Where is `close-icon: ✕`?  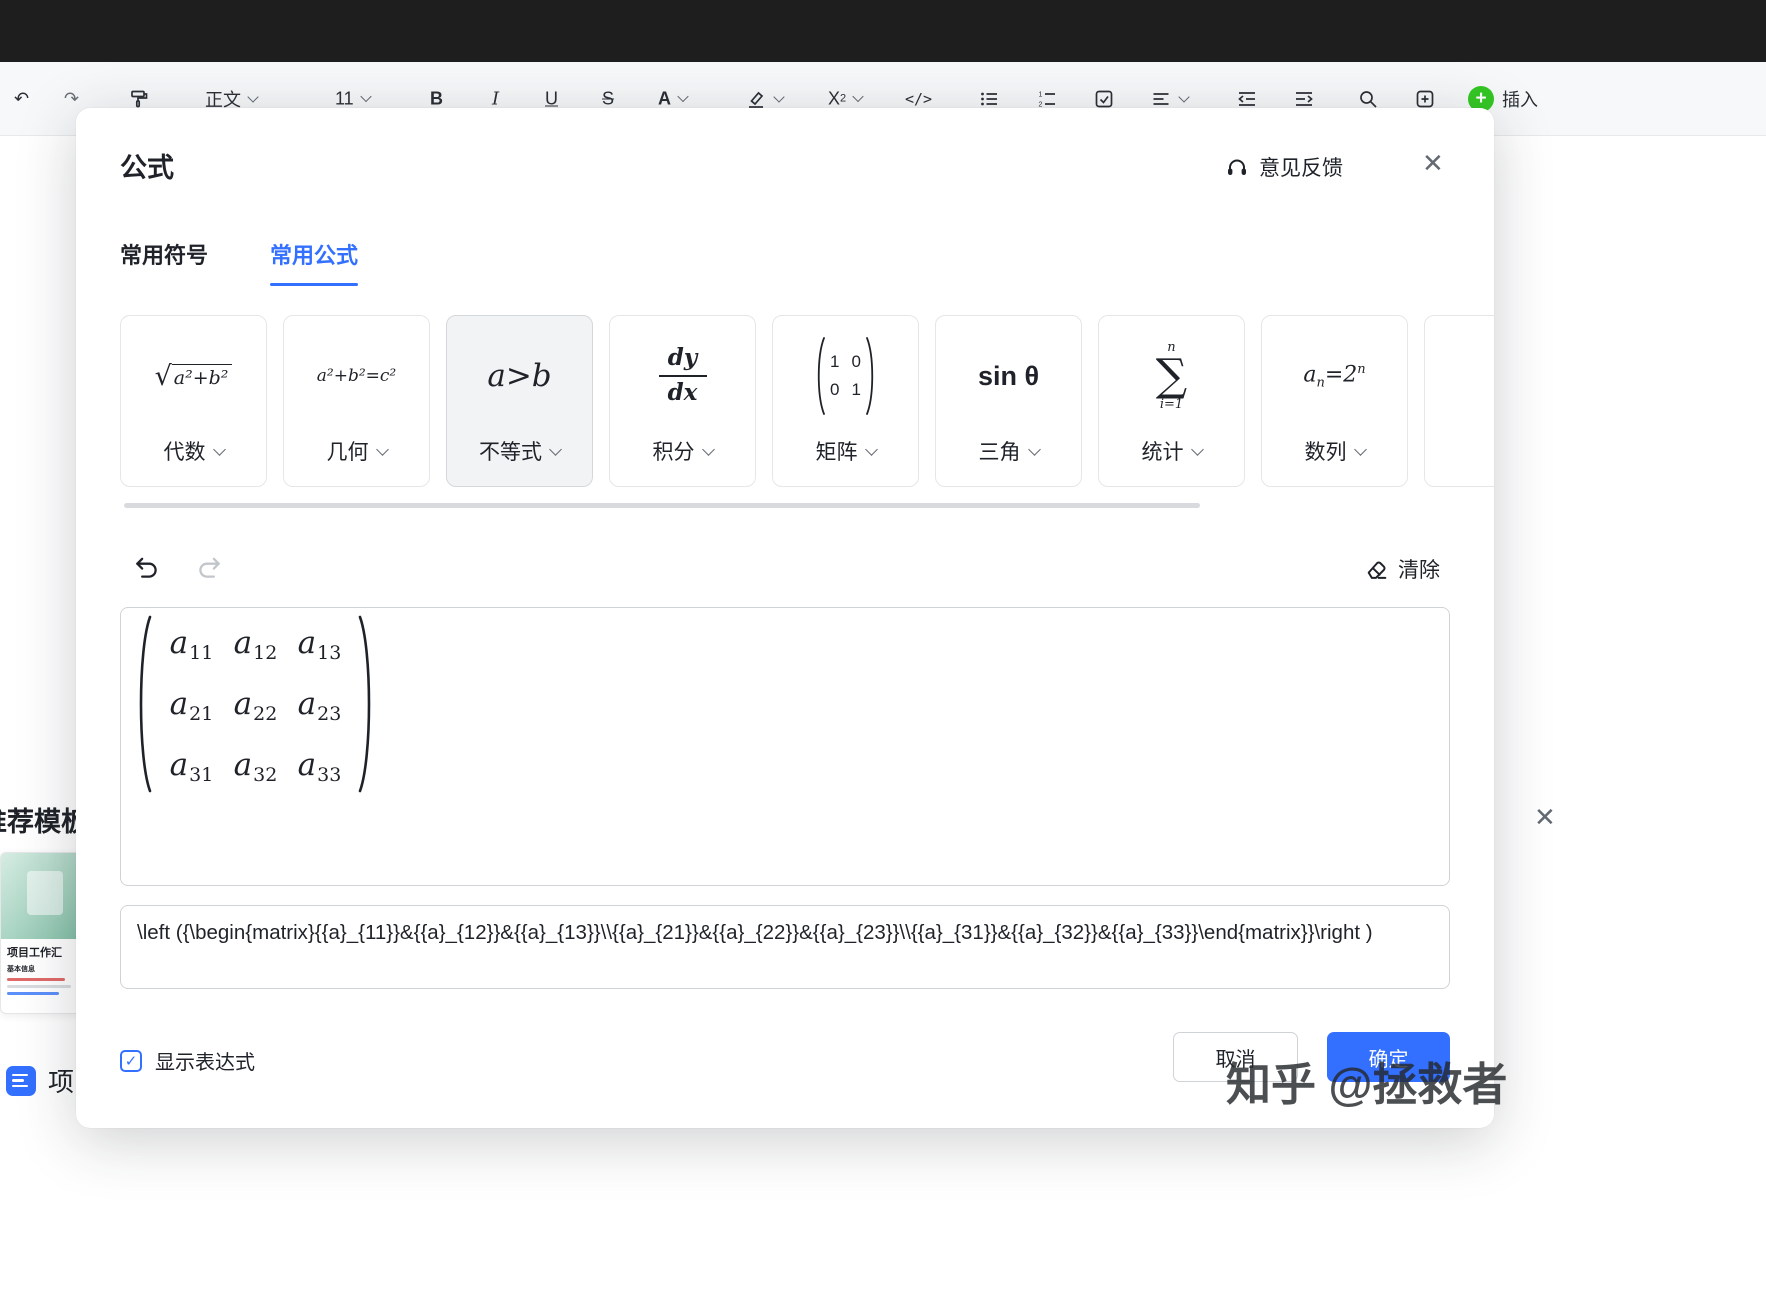 close-icon: ✕ is located at coordinates (1433, 163).